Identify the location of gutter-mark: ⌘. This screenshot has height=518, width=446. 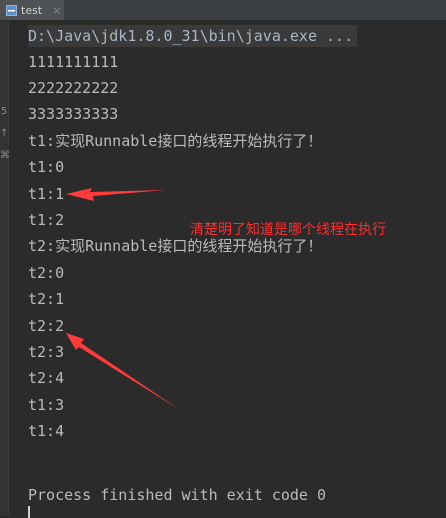
(5, 156).